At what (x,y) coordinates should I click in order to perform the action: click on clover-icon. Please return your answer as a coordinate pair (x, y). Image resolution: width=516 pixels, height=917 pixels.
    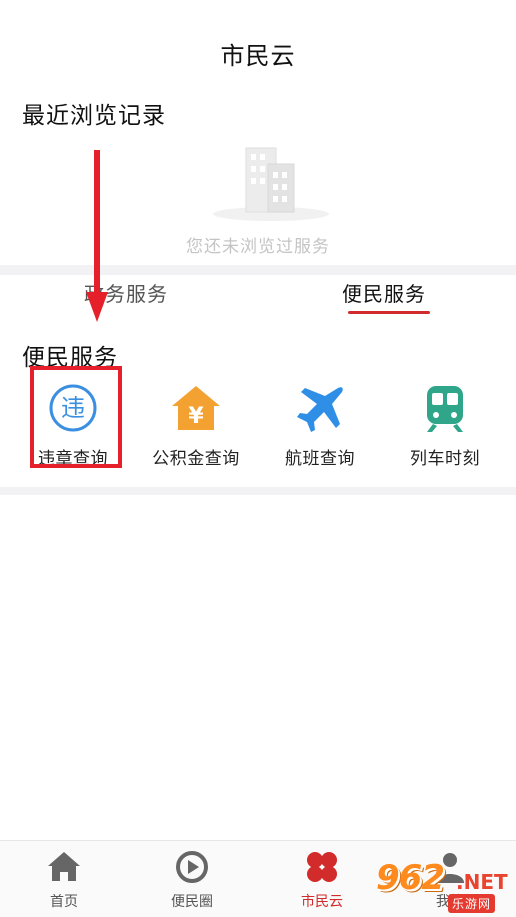
    Looking at the image, I should click on (322, 867).